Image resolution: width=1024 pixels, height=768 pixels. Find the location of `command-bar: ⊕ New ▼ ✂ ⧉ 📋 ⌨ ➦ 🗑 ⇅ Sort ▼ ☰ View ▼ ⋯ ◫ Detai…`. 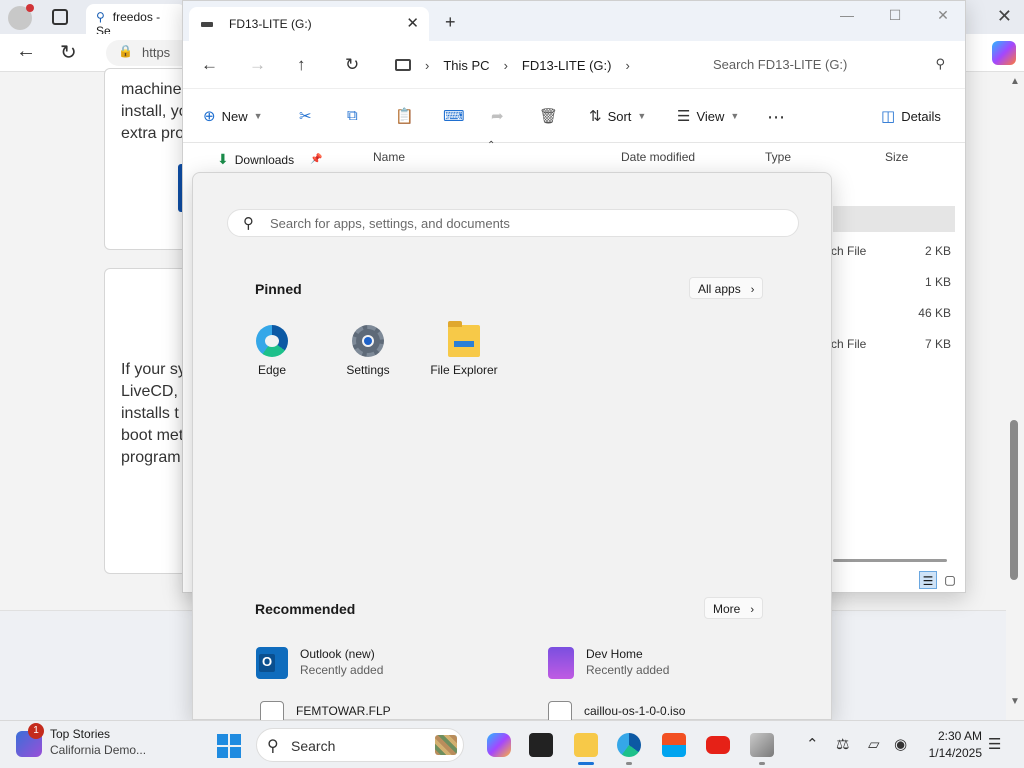

command-bar: ⊕ New ▼ ✂ ⧉ 📋 ⌨ ➦ 🗑 ⇅ Sort ▼ ☰ View ▼ ⋯ ◫ Detai… is located at coordinates (574, 116).